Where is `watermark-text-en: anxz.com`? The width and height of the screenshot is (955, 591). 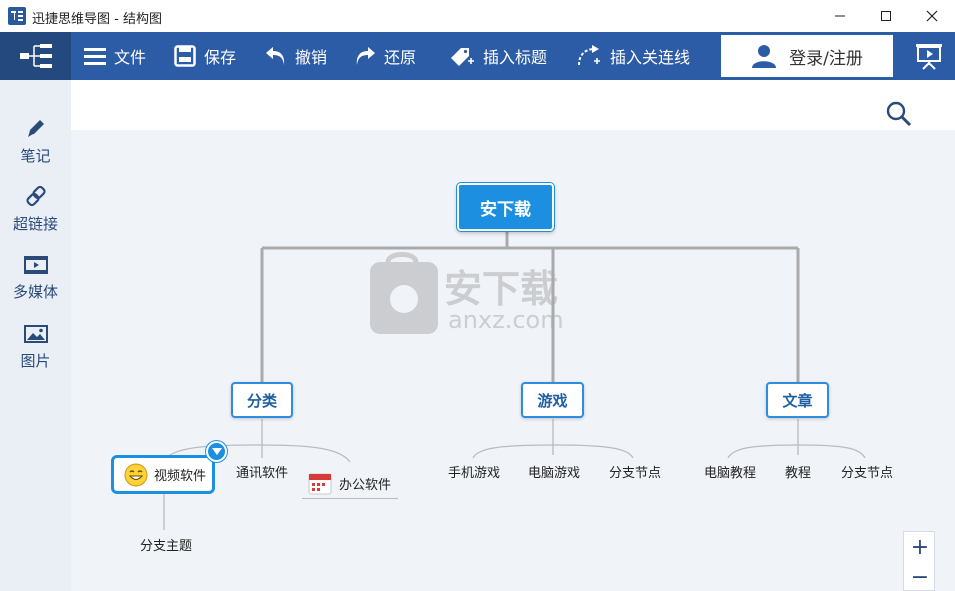
watermark-text-en: anxz.com is located at coordinates (506, 320).